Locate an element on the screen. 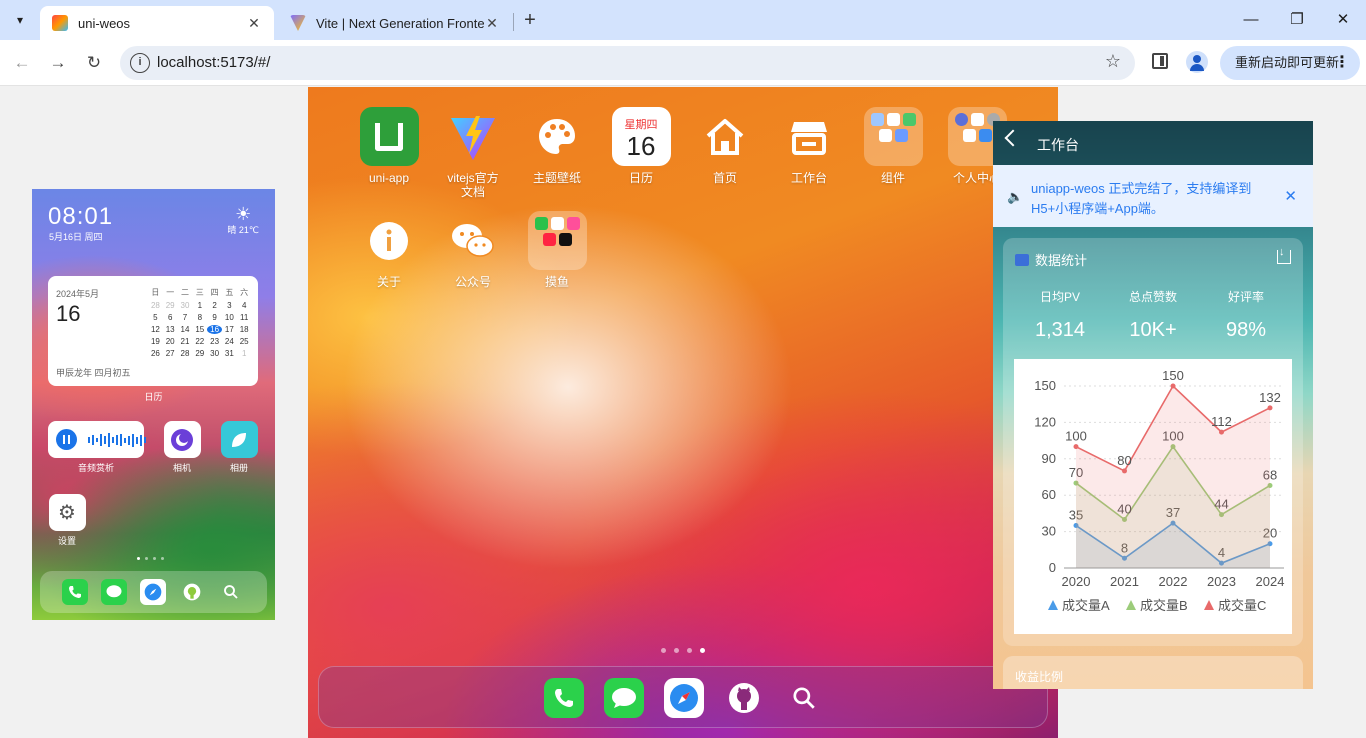 The width and height of the screenshot is (1366, 738). calendar-day: 4 is located at coordinates (244, 305).